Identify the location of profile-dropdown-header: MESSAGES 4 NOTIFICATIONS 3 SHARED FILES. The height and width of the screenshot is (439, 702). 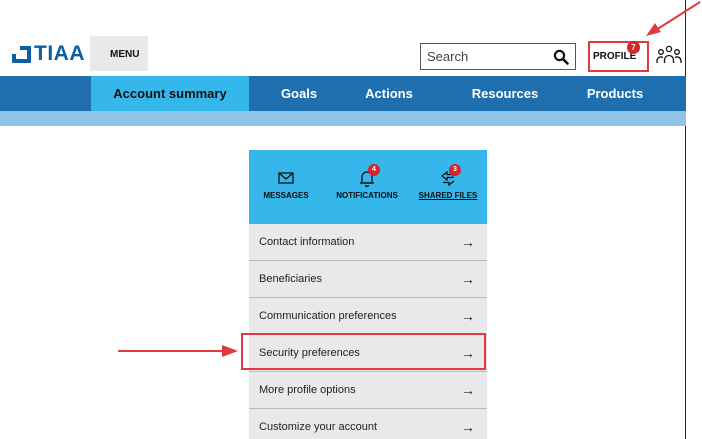
(368, 187).